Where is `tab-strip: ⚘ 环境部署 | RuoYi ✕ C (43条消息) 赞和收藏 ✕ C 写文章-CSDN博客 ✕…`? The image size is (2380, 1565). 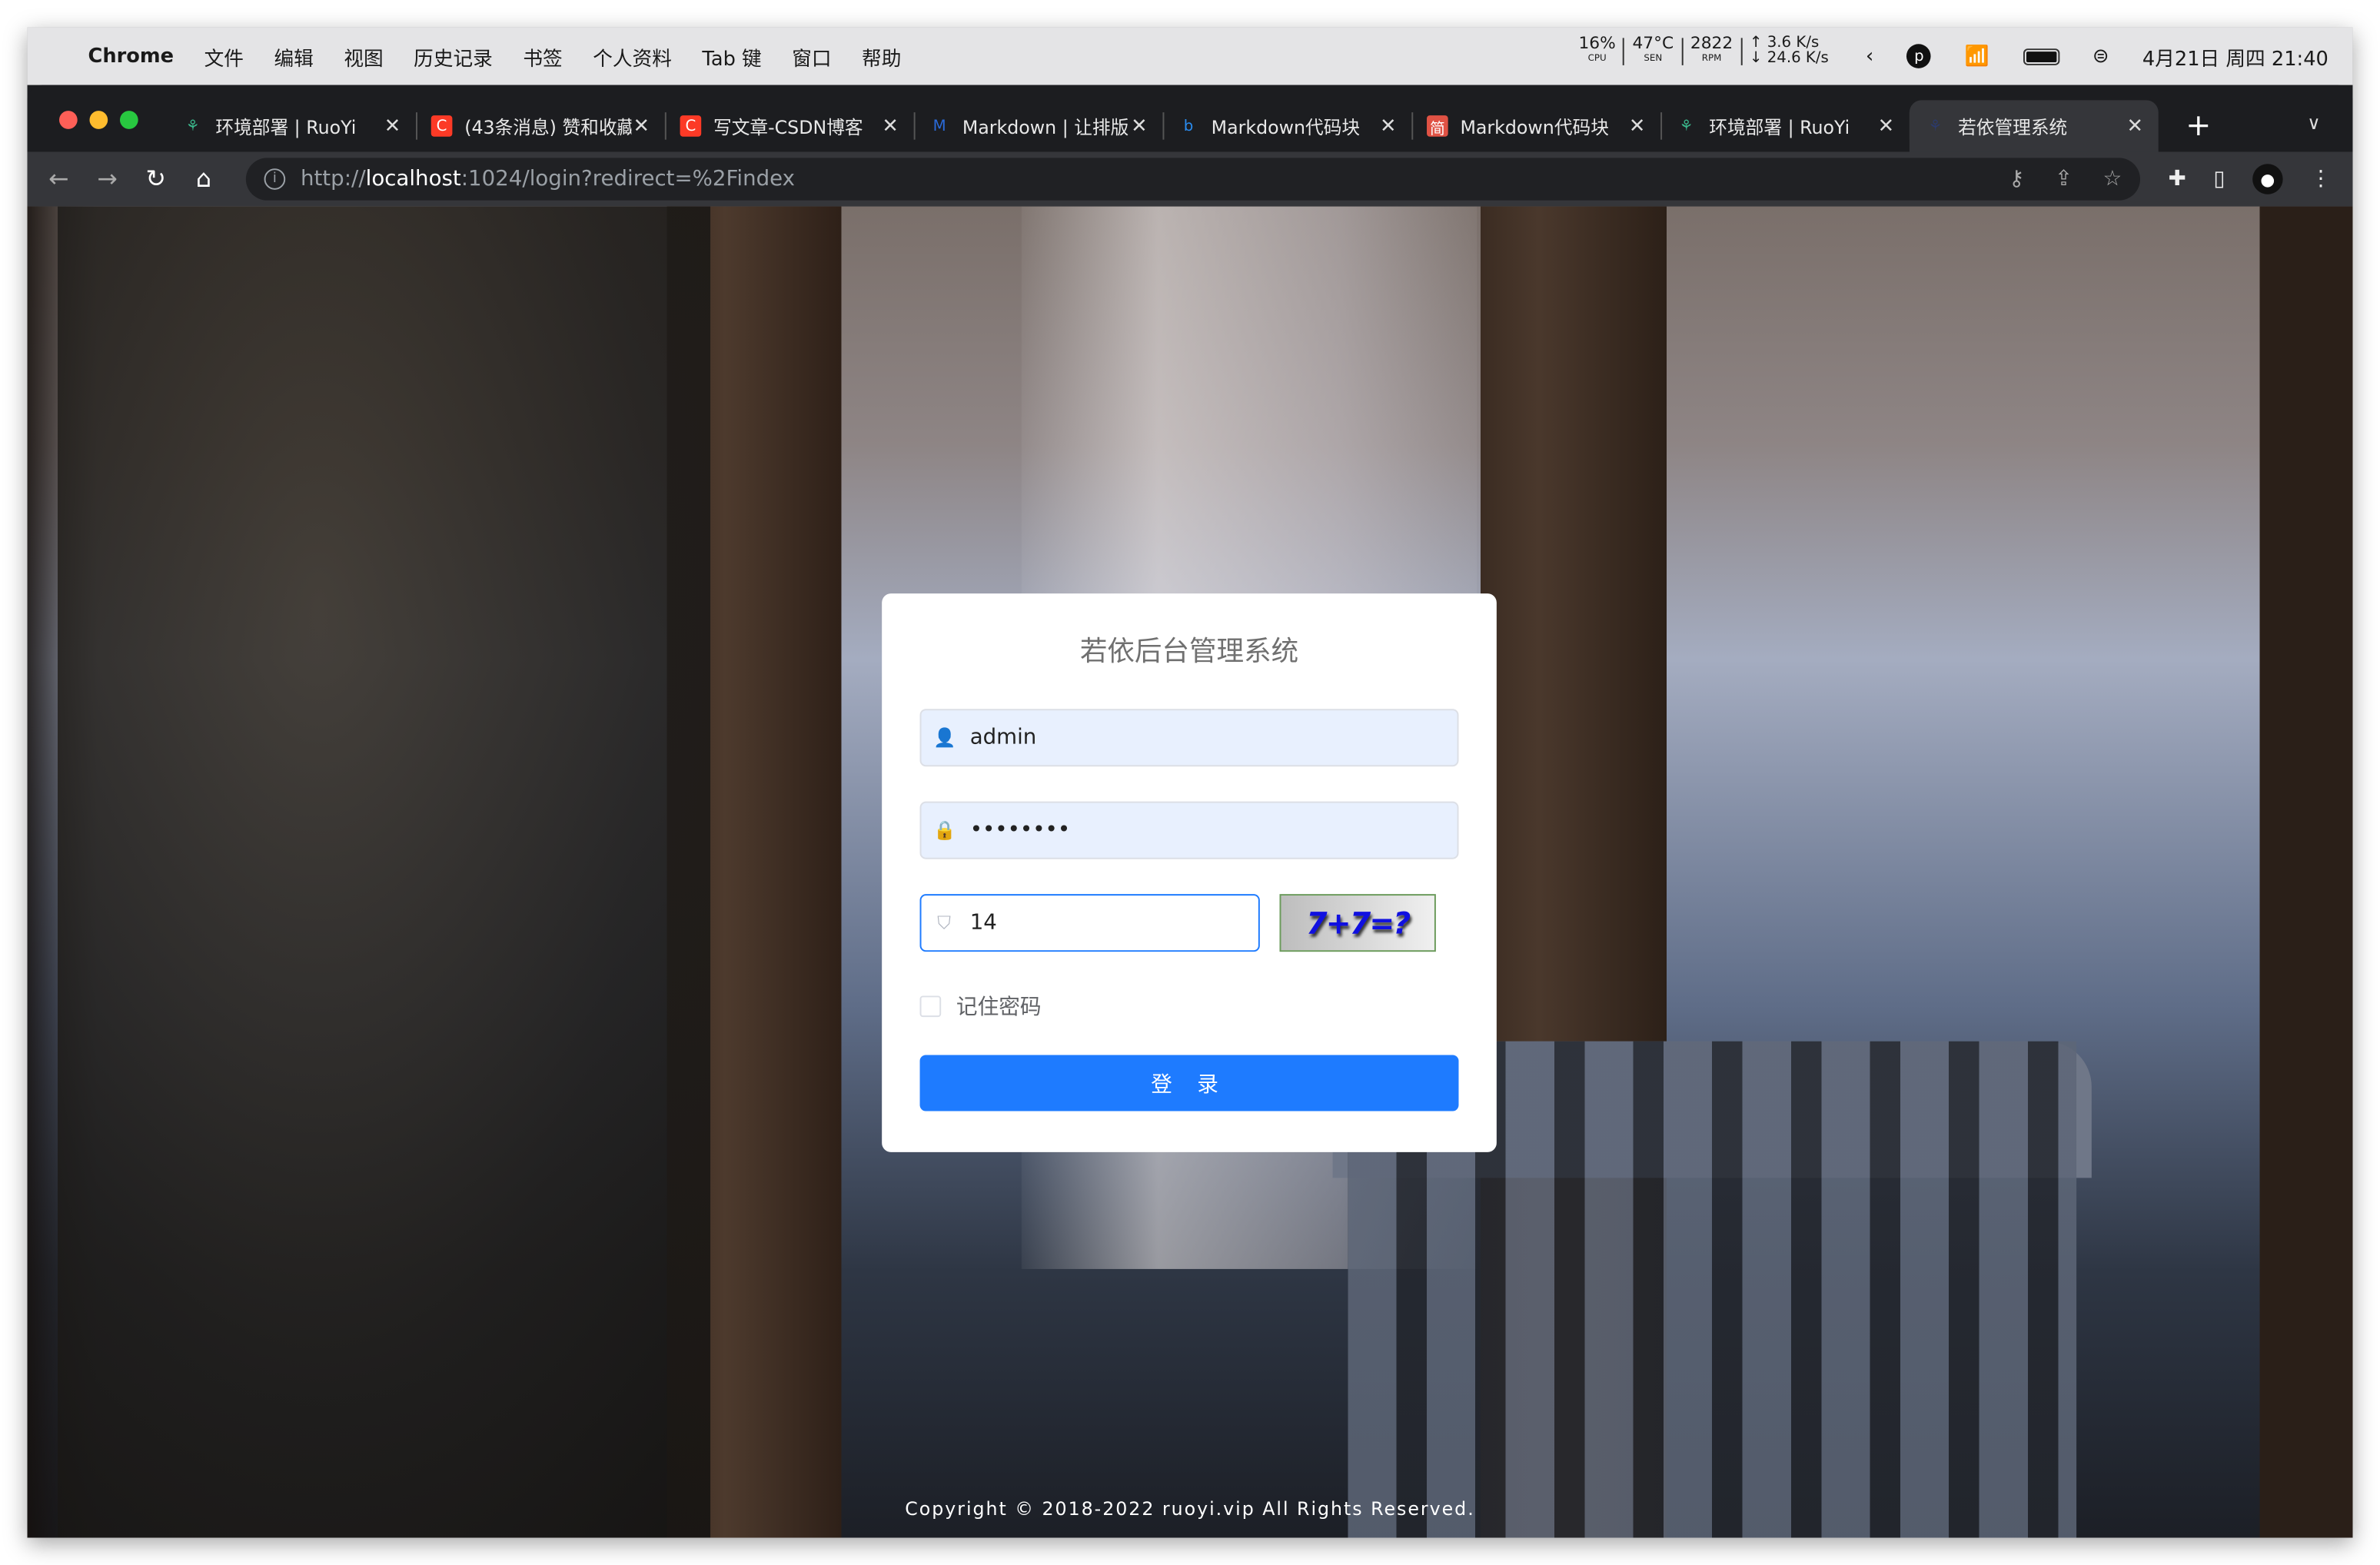 tab-strip: ⚘ 环境部署 | RuoYi ✕ C (43条消息) 赞和收藏 ✕ C 写文章-CSDN博客 ✕… is located at coordinates (1190, 119).